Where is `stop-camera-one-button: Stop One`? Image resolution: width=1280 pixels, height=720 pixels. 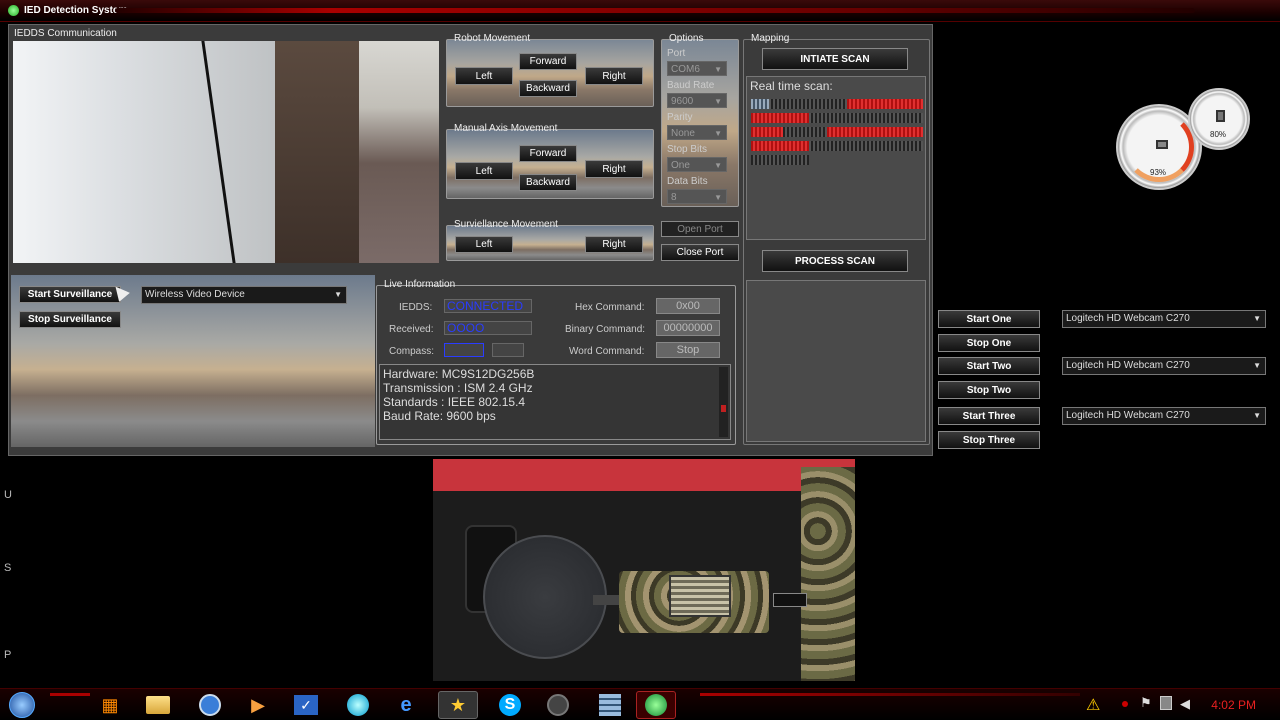 stop-camera-one-button: Stop One is located at coordinates (989, 343).